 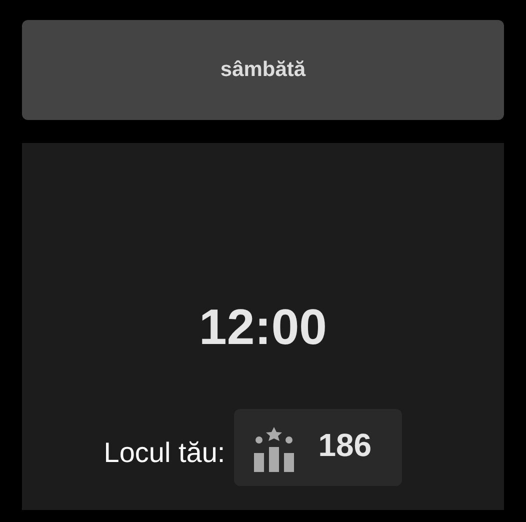 What do you see at coordinates (345, 445) in the screenshot?
I see `rank-value: 186` at bounding box center [345, 445].